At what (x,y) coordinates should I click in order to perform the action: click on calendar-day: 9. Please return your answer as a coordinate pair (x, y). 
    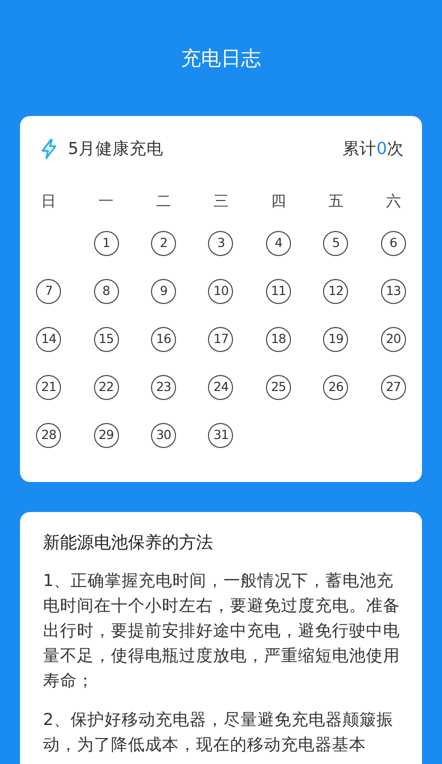
    Looking at the image, I should click on (163, 291).